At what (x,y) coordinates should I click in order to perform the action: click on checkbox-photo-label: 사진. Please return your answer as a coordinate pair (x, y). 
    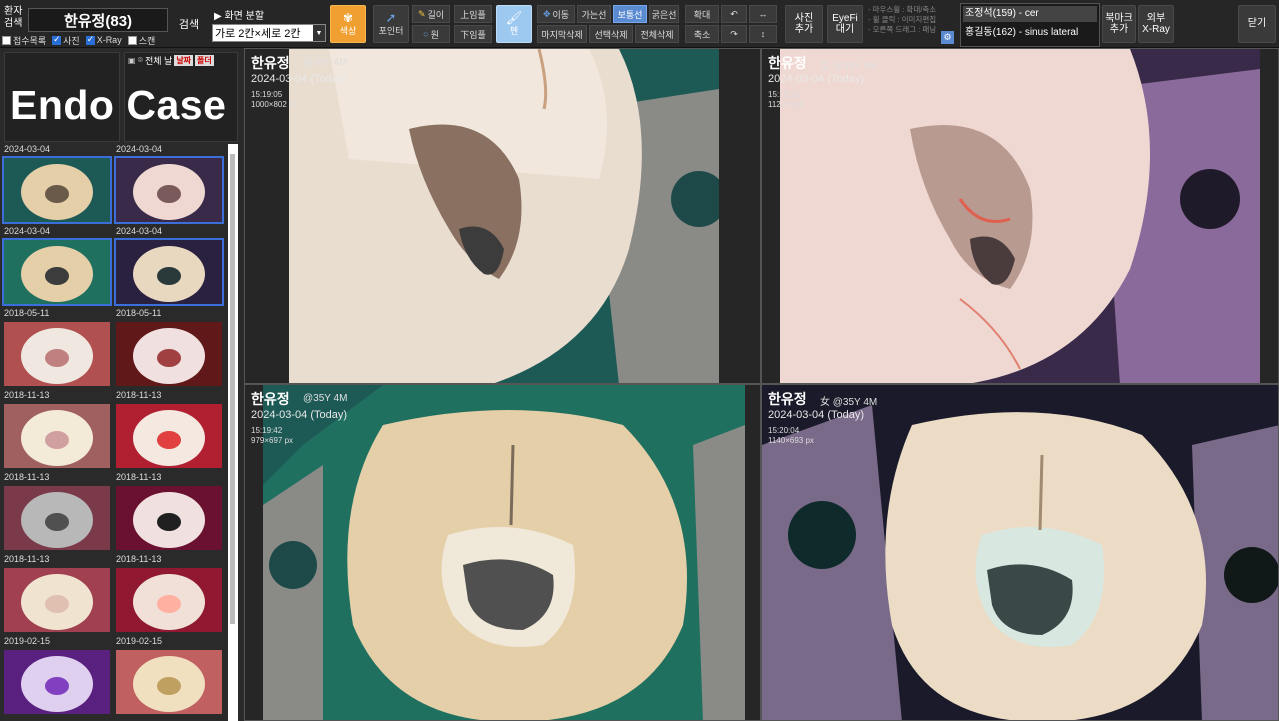
    Looking at the image, I should click on (71, 40).